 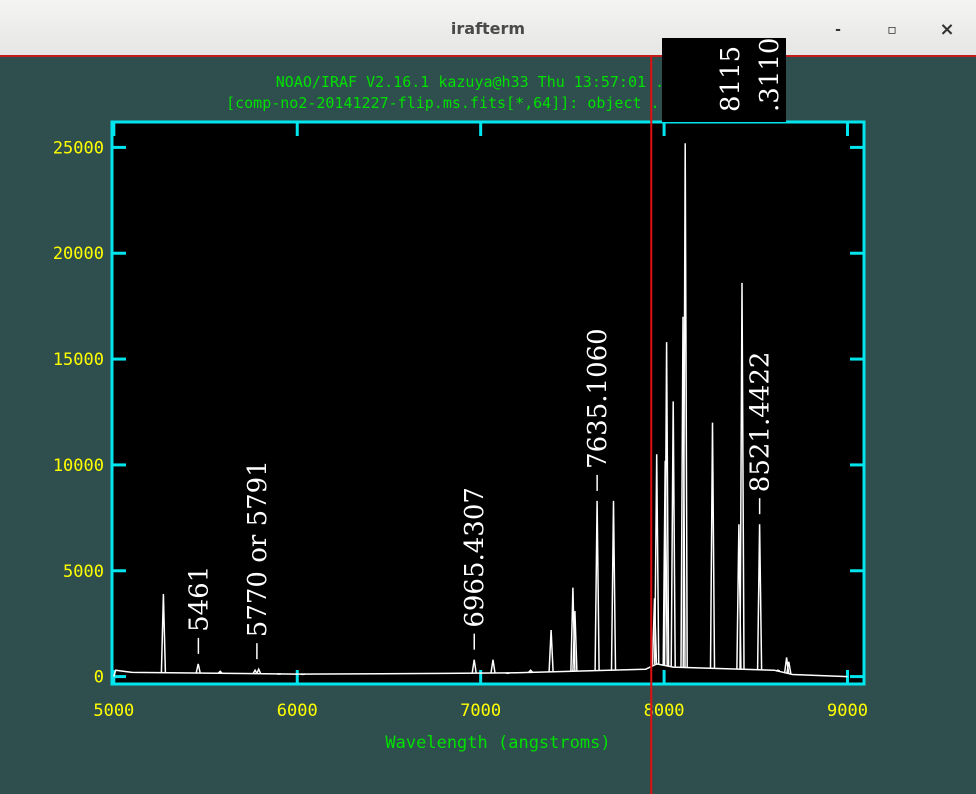 I want to click on x-tick-label: 5000, so click(x=113, y=711).